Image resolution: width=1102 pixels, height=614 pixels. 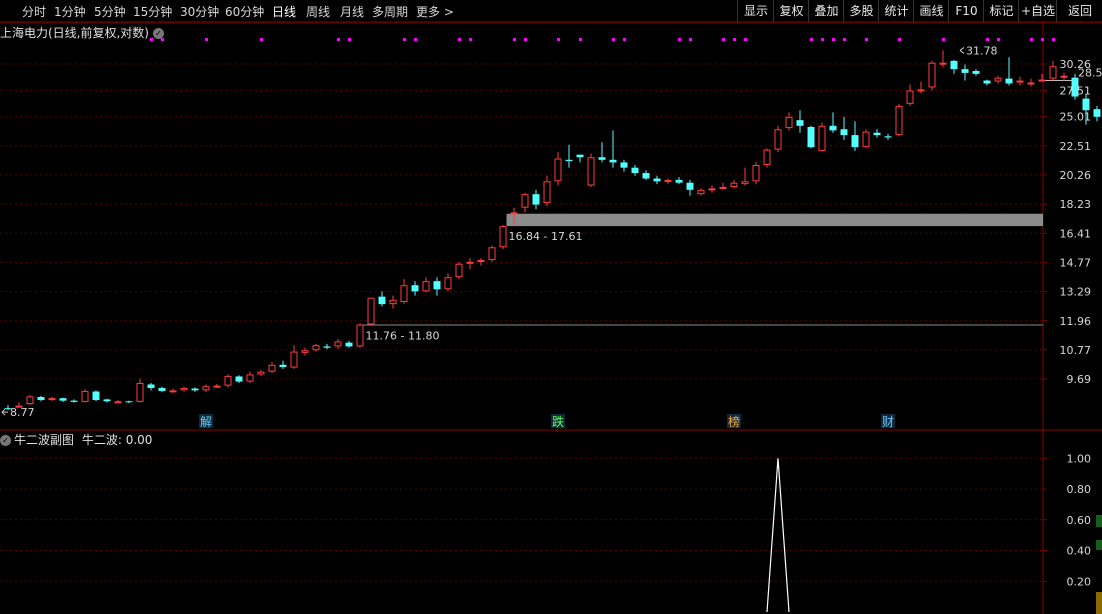 What do you see at coordinates (734, 421) in the screenshot?
I see `event-marker: 榜` at bounding box center [734, 421].